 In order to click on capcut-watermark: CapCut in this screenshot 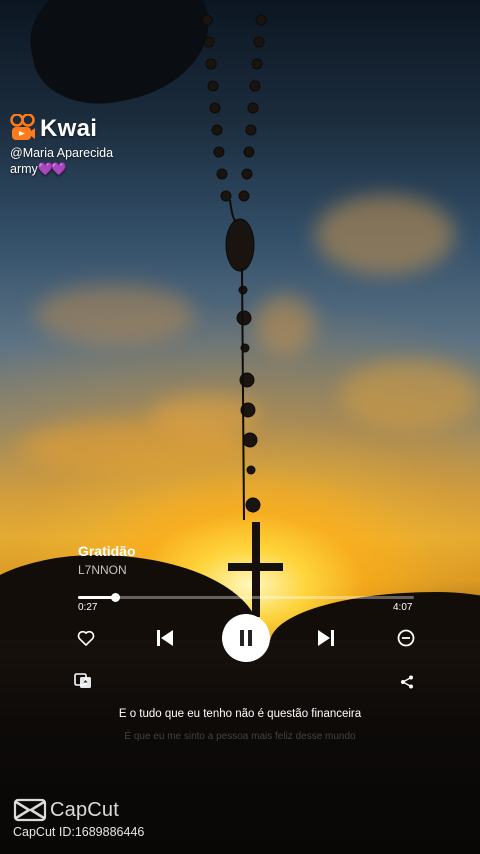, I will do `click(66, 810)`.